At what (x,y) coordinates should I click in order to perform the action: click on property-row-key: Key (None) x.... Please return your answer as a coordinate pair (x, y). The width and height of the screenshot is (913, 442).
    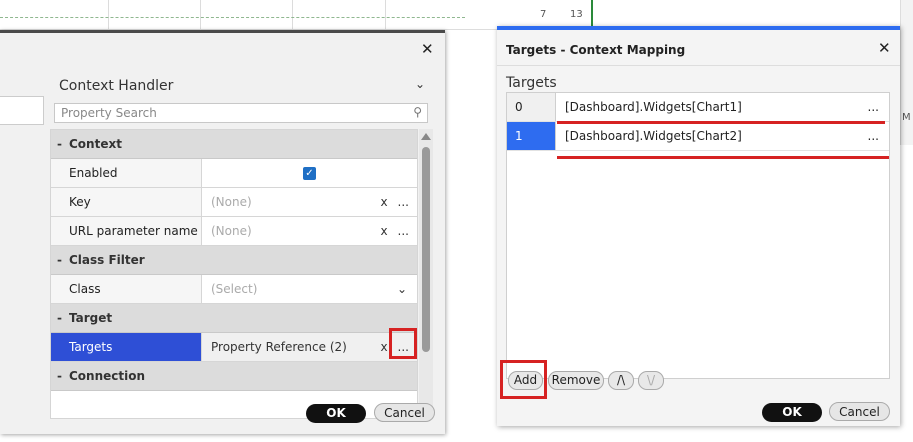
    Looking at the image, I should click on (234, 202).